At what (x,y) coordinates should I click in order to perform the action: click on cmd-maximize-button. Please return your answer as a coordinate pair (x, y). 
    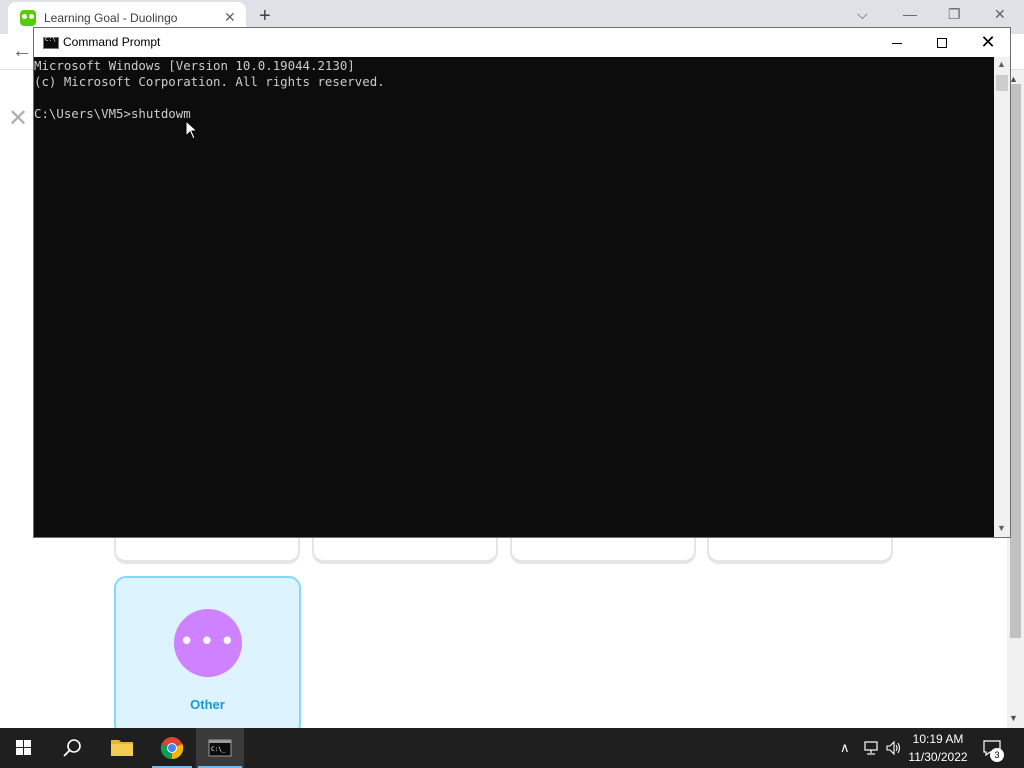
    Looking at the image, I should click on (942, 42).